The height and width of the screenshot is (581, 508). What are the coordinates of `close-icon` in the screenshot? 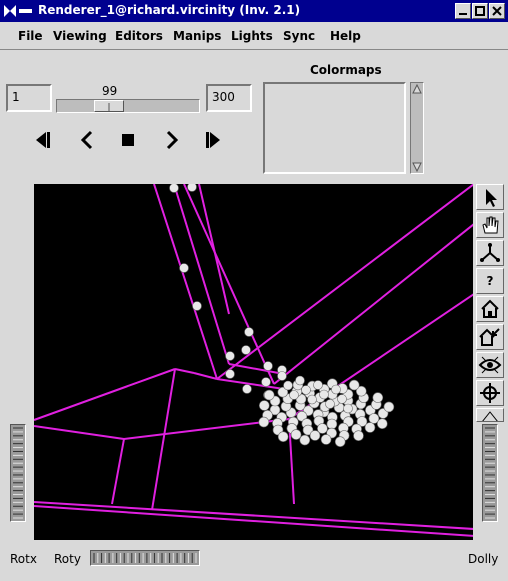 It's located at (497, 11).